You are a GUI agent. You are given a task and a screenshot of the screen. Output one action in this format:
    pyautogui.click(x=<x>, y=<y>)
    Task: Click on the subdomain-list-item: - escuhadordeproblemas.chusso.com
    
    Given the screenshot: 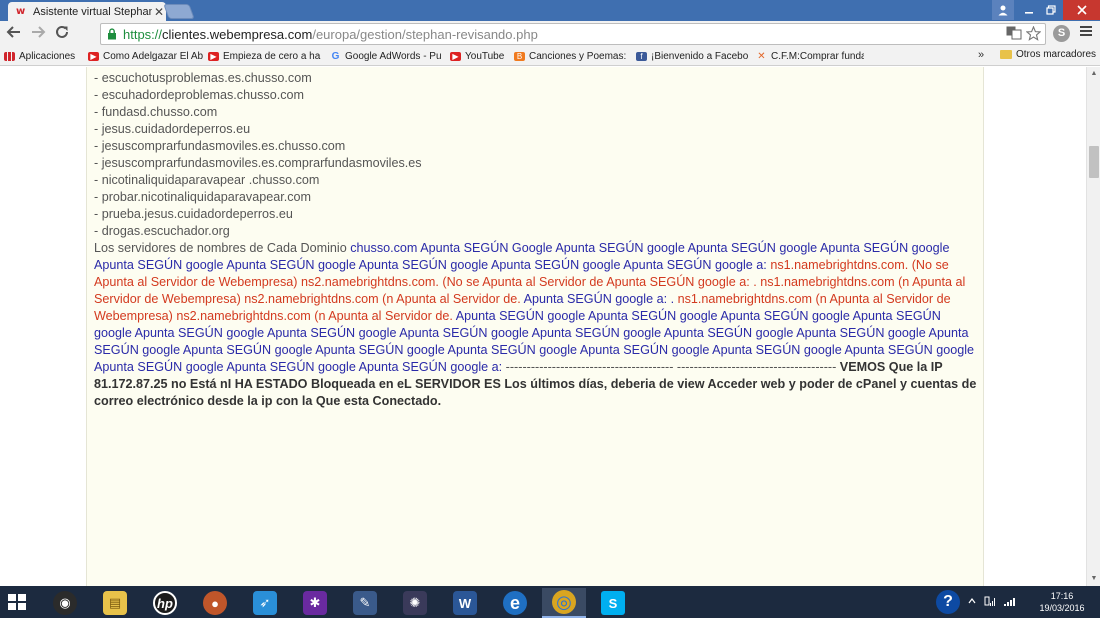 What is the action you would take?
    pyautogui.click(x=199, y=95)
    